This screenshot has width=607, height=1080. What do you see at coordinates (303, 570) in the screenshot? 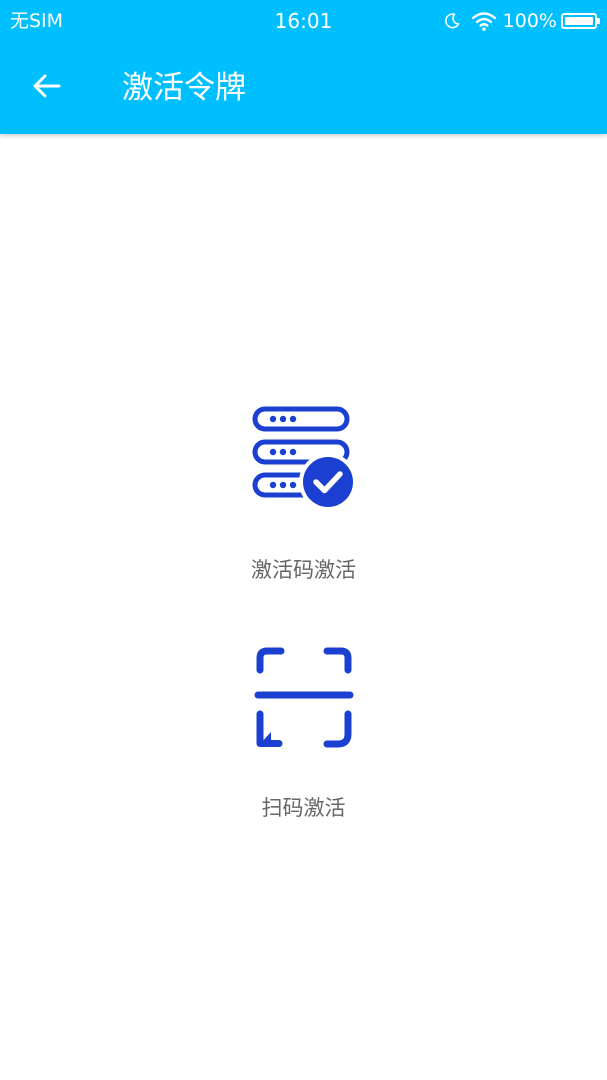
I see `activation-code-label: 激活码激活` at bounding box center [303, 570].